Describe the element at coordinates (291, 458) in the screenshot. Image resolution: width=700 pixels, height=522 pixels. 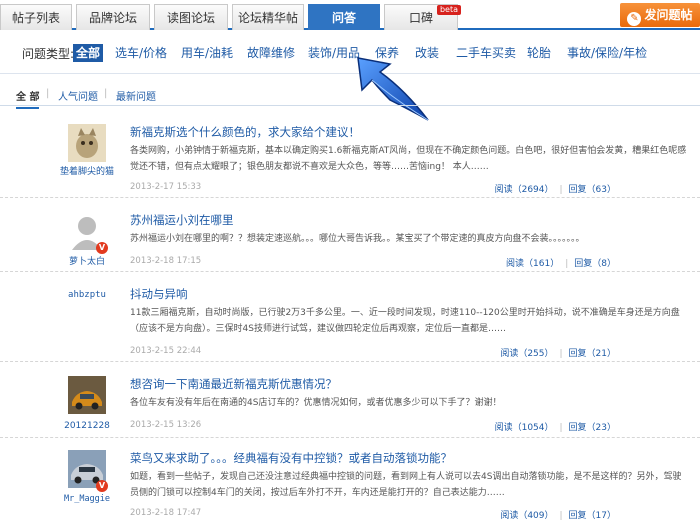
I see `post-title: 菜鸟又来求助了。。。经典福有没有中控锁？或者自动落锁功能？` at that location.